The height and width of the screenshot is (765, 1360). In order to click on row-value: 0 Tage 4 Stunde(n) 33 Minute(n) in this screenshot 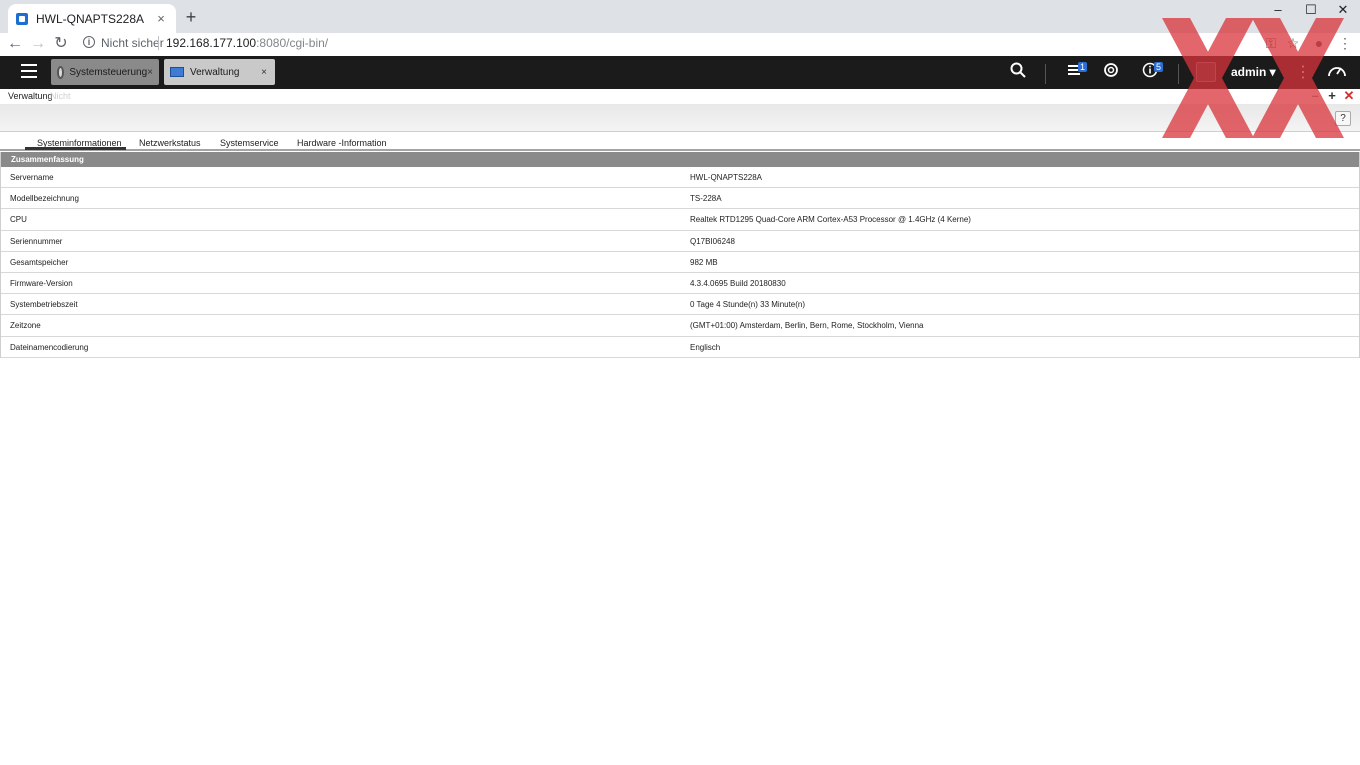, I will do `click(748, 305)`.